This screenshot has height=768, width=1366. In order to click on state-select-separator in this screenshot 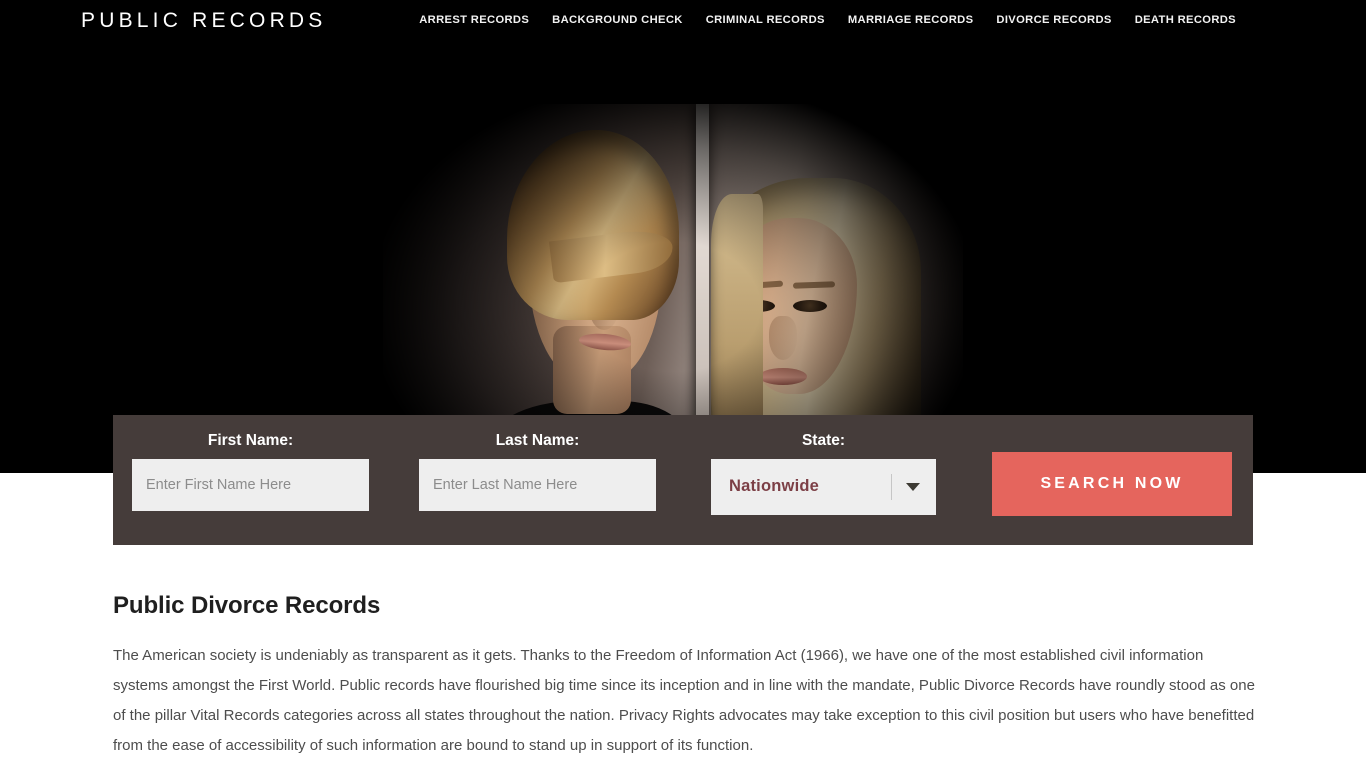, I will do `click(891, 486)`.